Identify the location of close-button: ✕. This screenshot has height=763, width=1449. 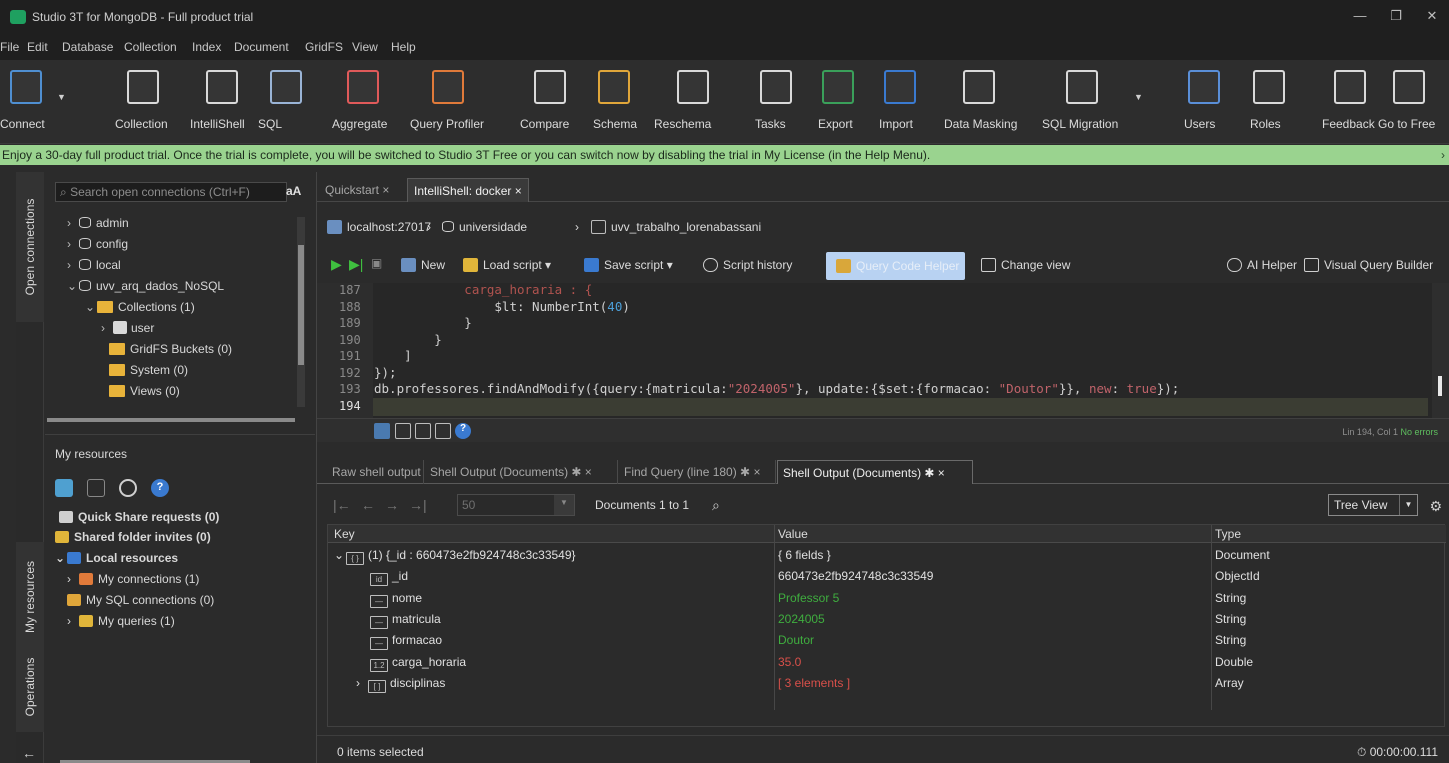
(1432, 17).